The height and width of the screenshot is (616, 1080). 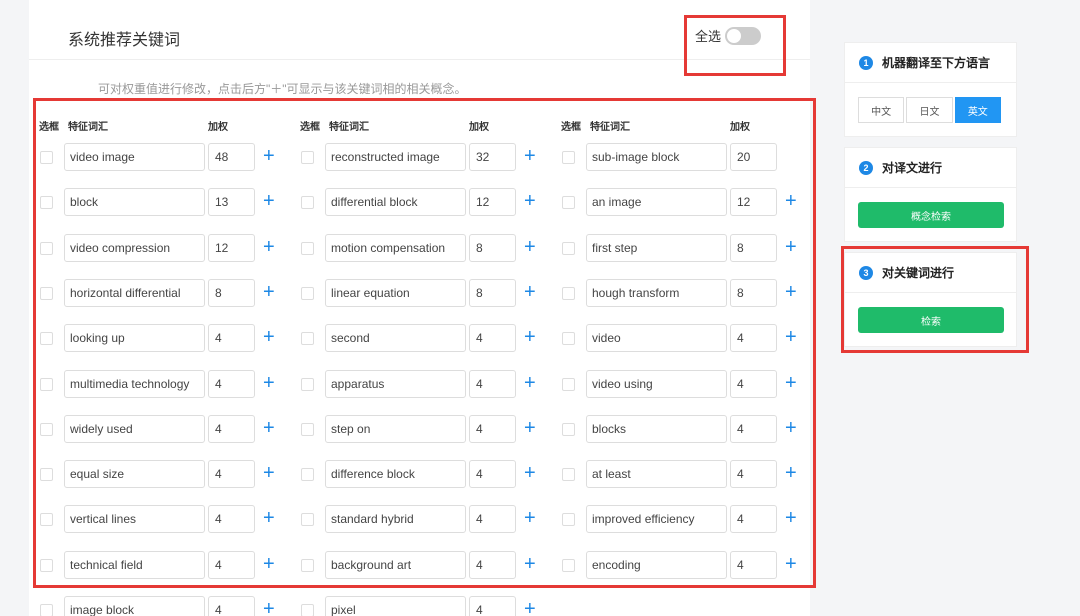 I want to click on search-button: 检索, so click(x=931, y=320).